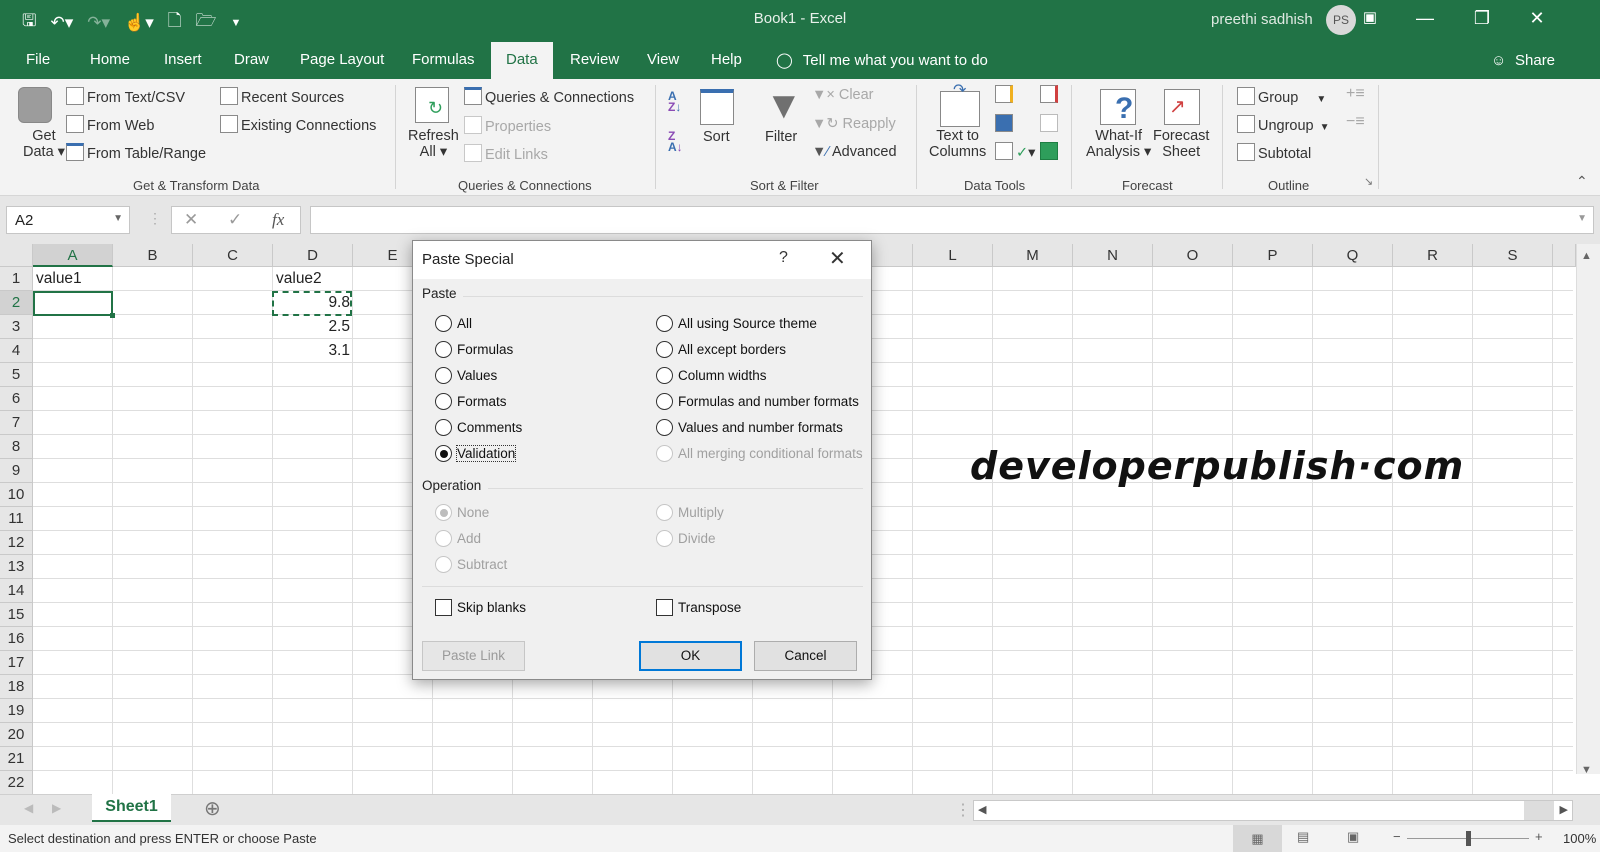 This screenshot has width=1600, height=852. What do you see at coordinates (478, 427) in the screenshot?
I see `radio-comments: Comments` at bounding box center [478, 427].